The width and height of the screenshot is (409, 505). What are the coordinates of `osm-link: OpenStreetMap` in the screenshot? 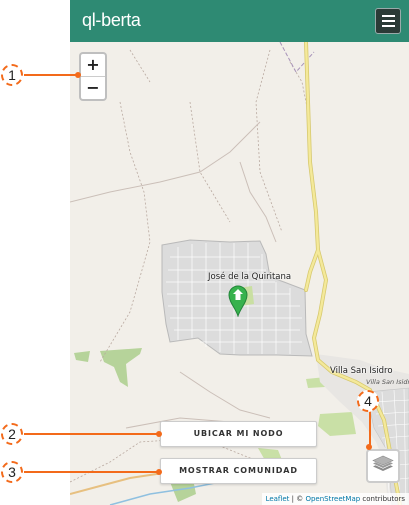 It's located at (332, 499).